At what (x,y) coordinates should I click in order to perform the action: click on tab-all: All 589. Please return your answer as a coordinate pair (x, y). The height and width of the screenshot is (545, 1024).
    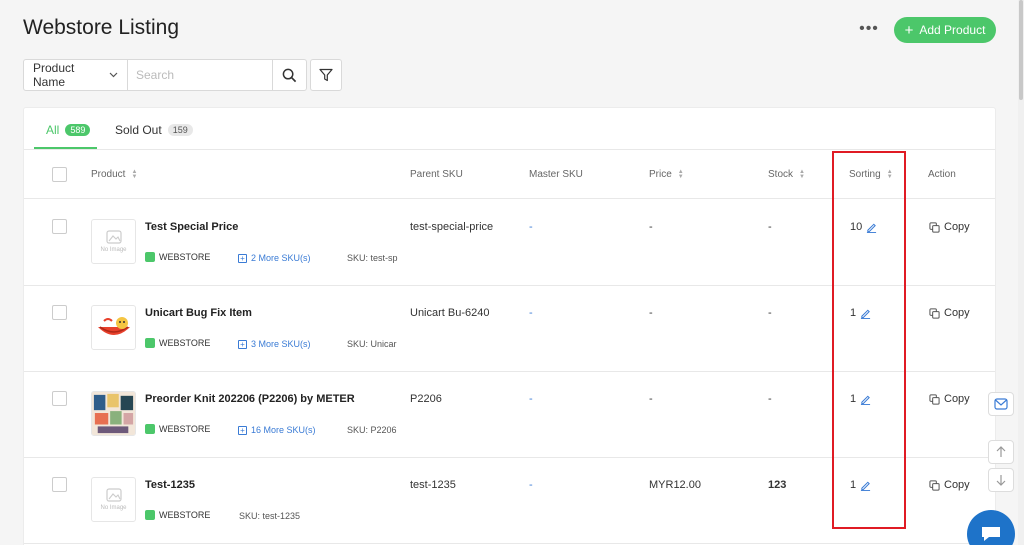
    Looking at the image, I should click on (68, 130).